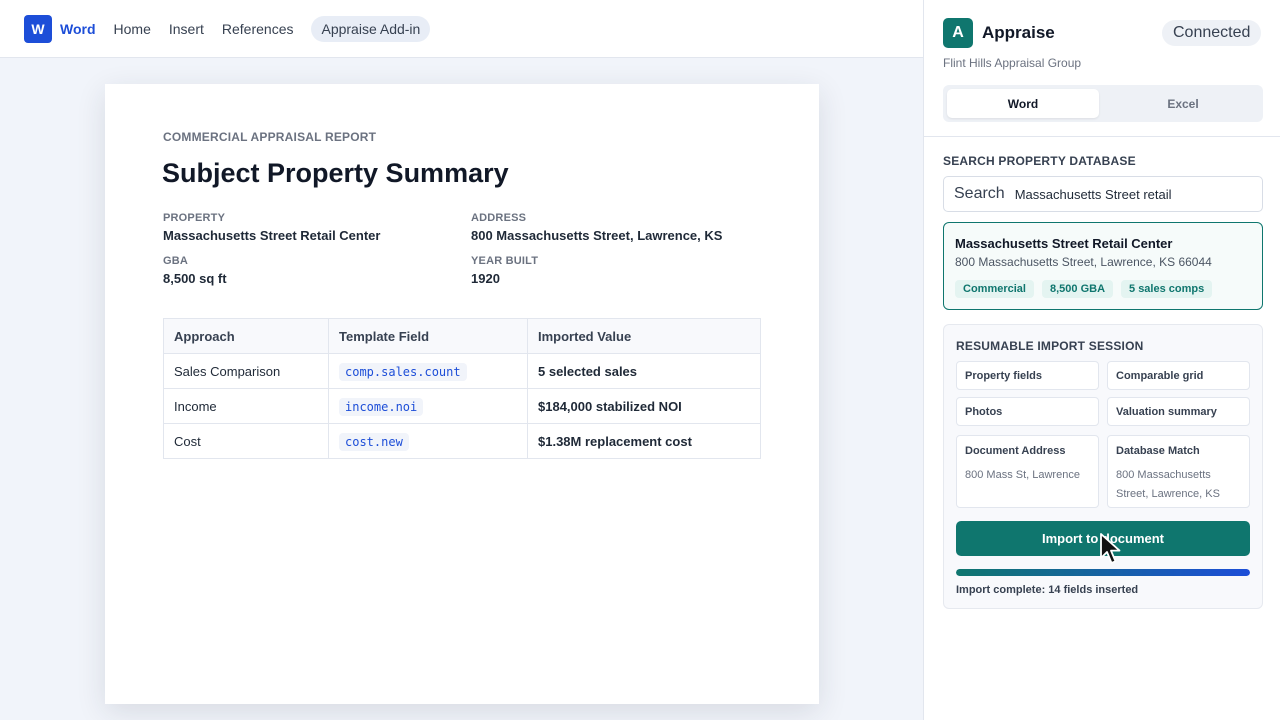  Describe the element at coordinates (1018, 32) in the screenshot. I see `appraise-app-name: Appraise` at that location.